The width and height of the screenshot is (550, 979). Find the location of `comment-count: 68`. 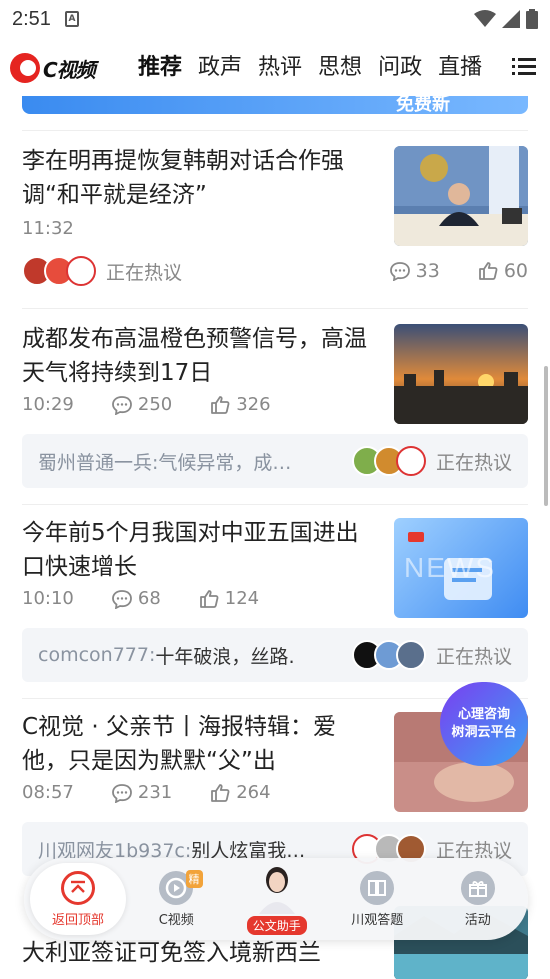

comment-count: 68 is located at coordinates (149, 598).